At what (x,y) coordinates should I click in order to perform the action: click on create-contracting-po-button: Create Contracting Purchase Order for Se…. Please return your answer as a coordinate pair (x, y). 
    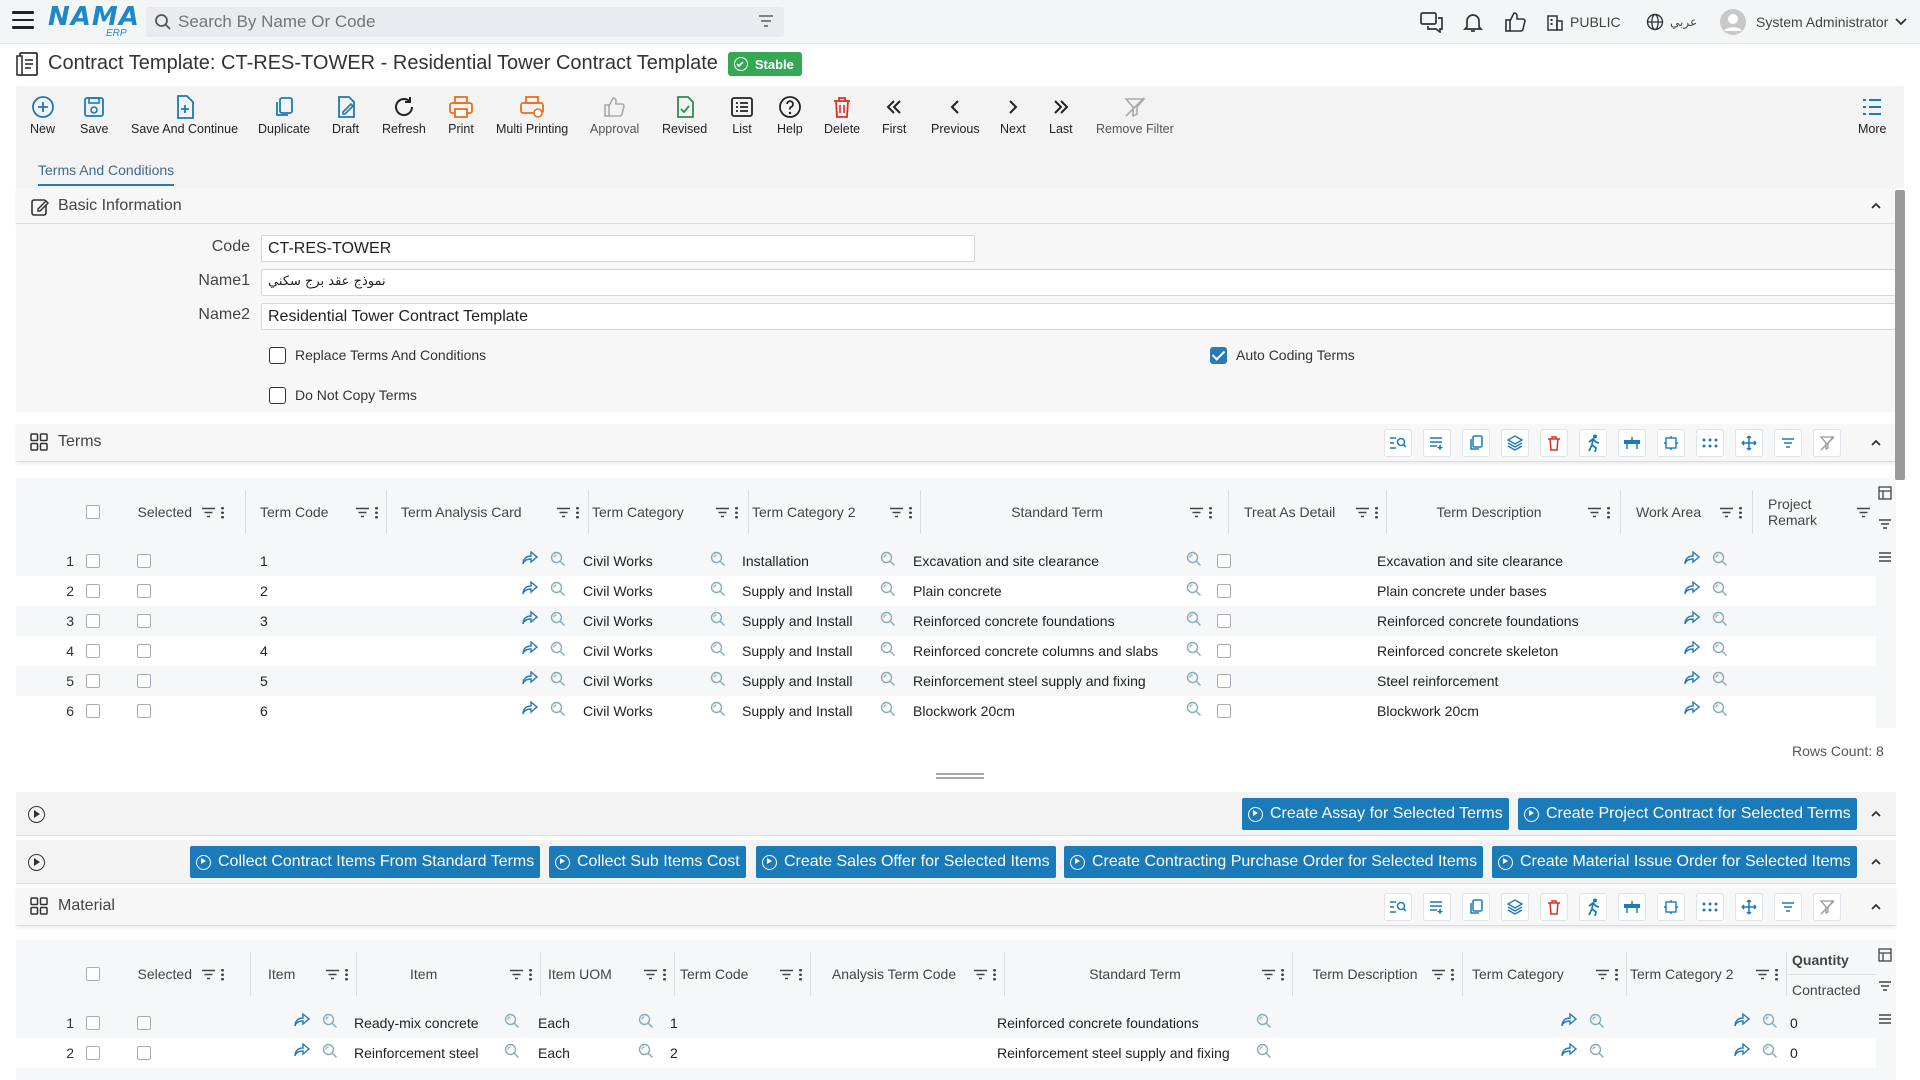
    Looking at the image, I should click on (1274, 862).